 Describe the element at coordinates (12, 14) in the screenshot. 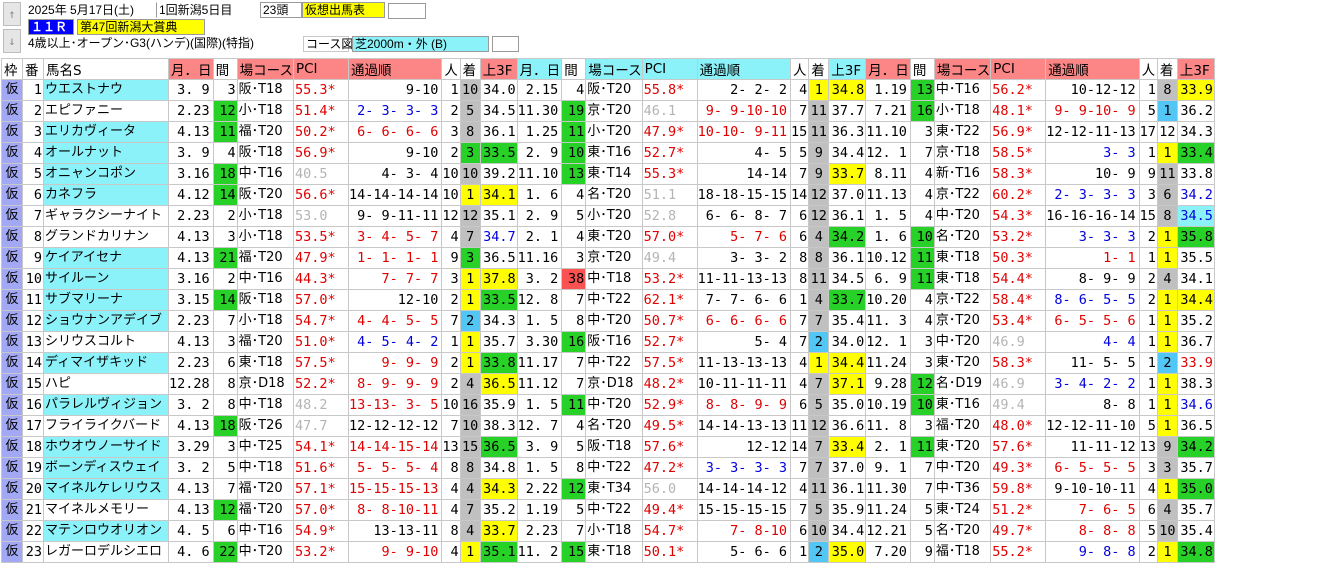

I see `prev-race-button: ↑` at that location.